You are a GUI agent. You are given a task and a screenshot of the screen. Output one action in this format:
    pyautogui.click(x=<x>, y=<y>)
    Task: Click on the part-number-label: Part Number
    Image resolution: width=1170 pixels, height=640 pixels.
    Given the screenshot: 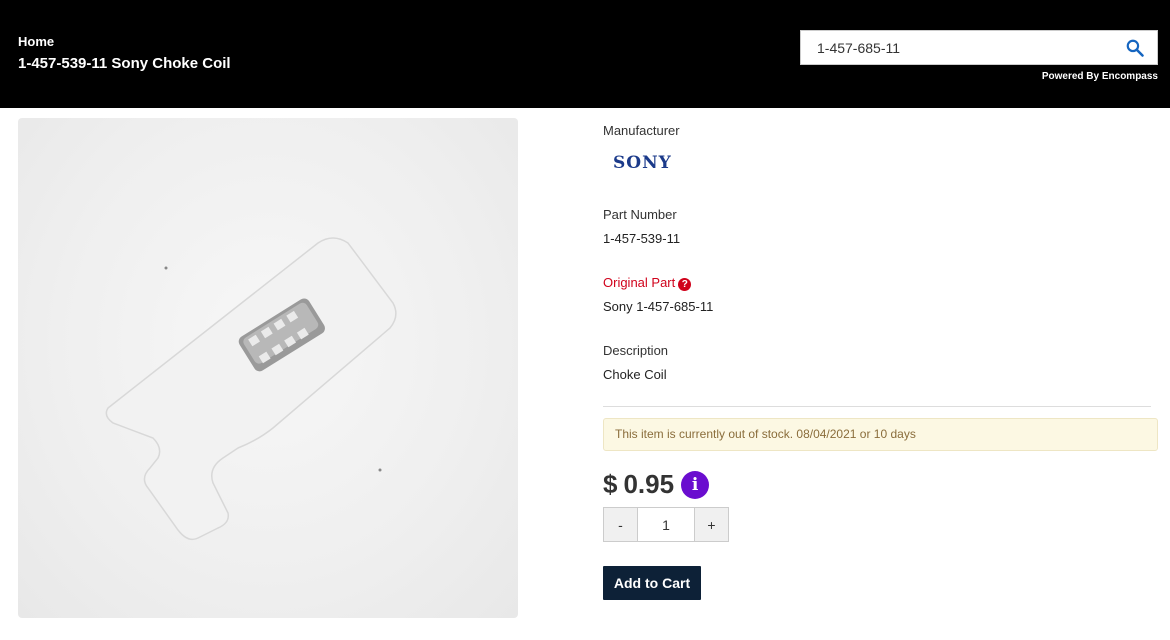 What is the action you would take?
    pyautogui.click(x=640, y=214)
    